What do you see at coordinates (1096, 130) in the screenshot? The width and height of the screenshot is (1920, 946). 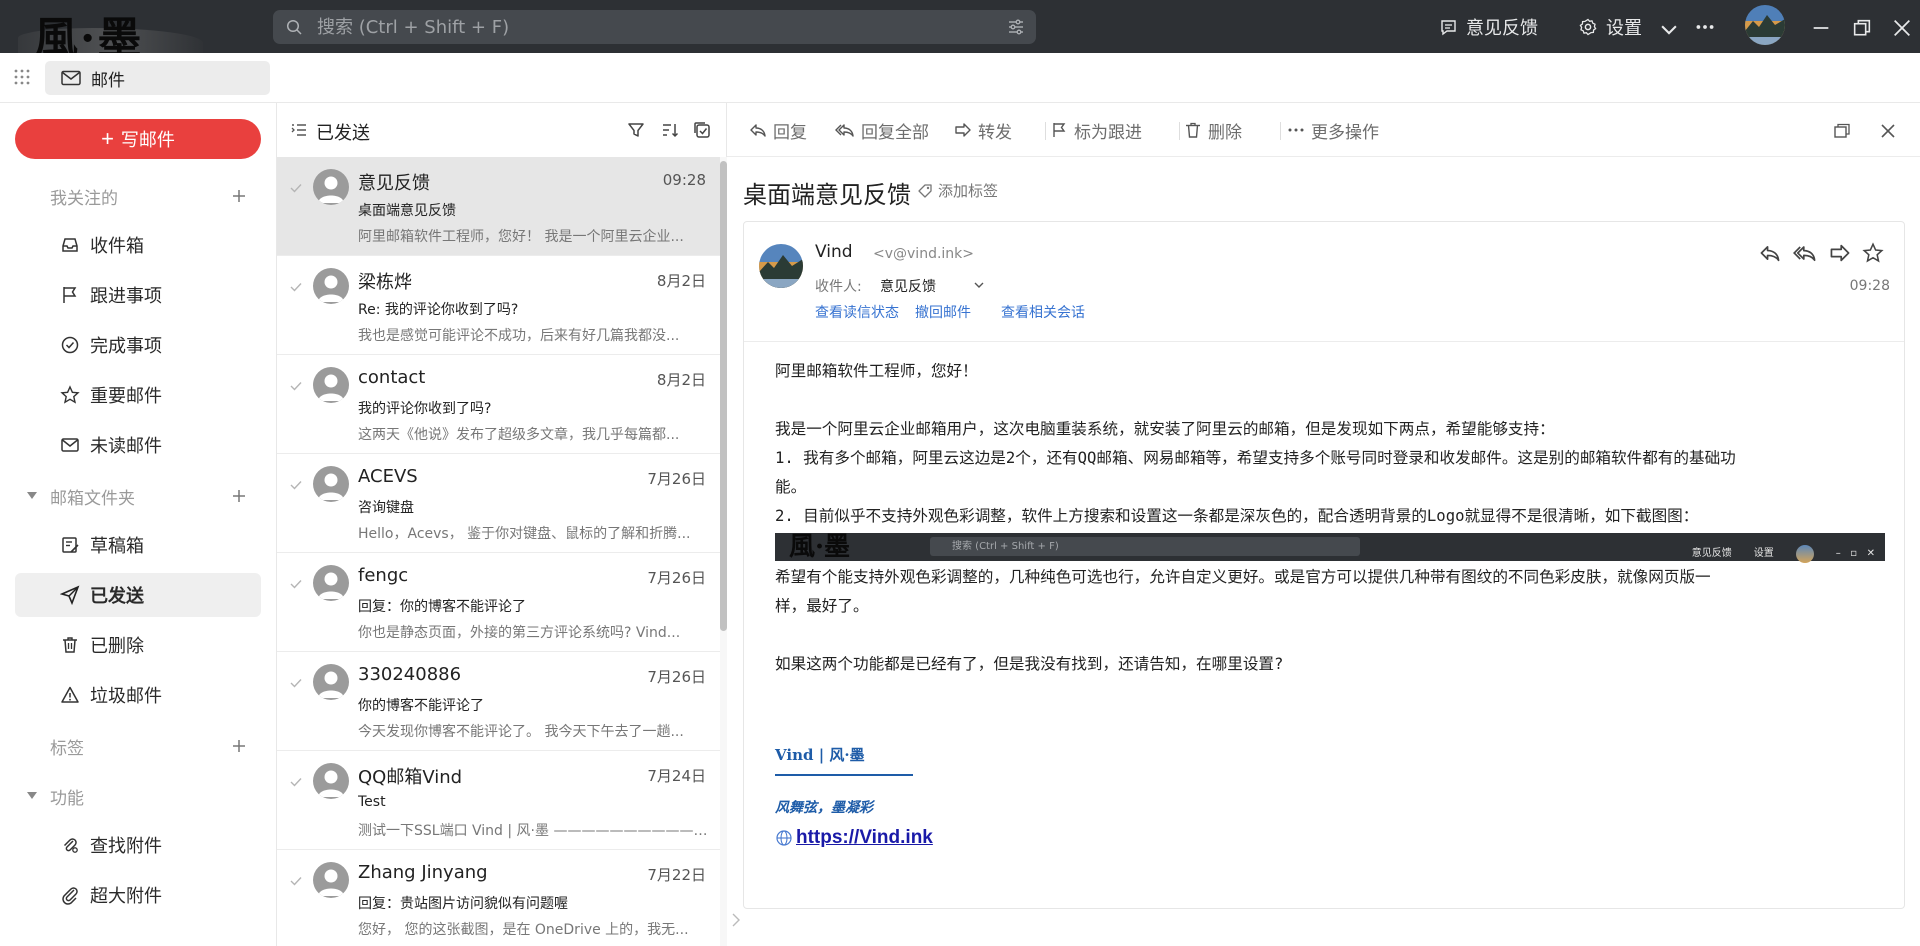 I see `flag-followup-button: 标为跟进` at bounding box center [1096, 130].